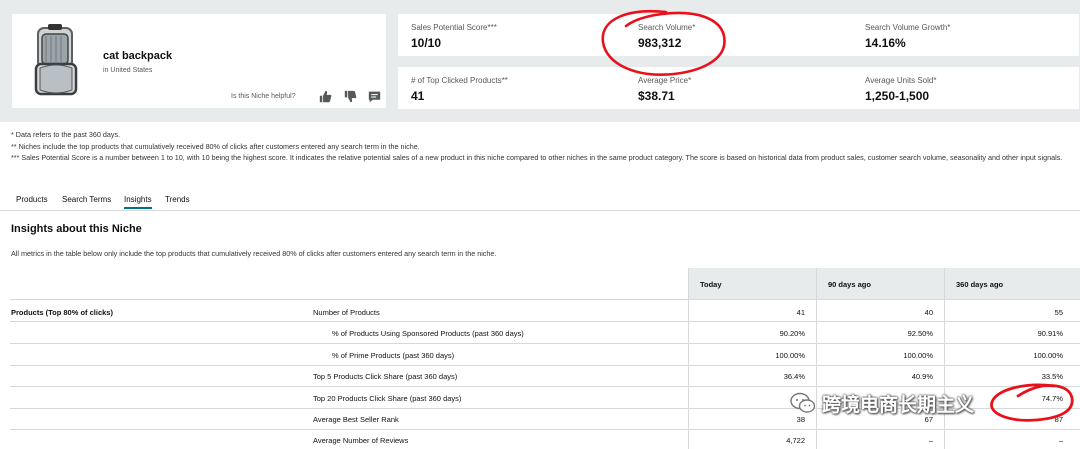 This screenshot has width=1080, height=449. I want to click on tab-trends: Trends, so click(177, 199).